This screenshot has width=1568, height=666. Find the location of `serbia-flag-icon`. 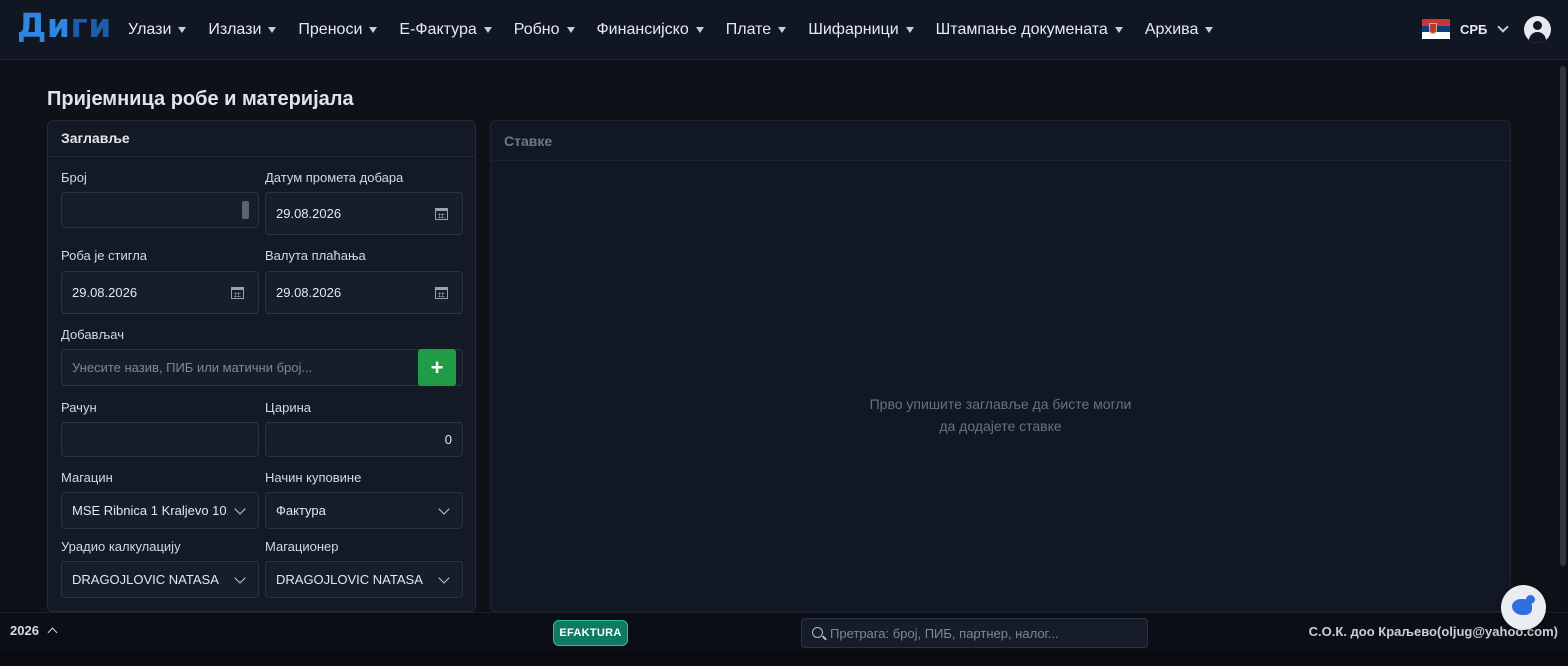

serbia-flag-icon is located at coordinates (1436, 29).